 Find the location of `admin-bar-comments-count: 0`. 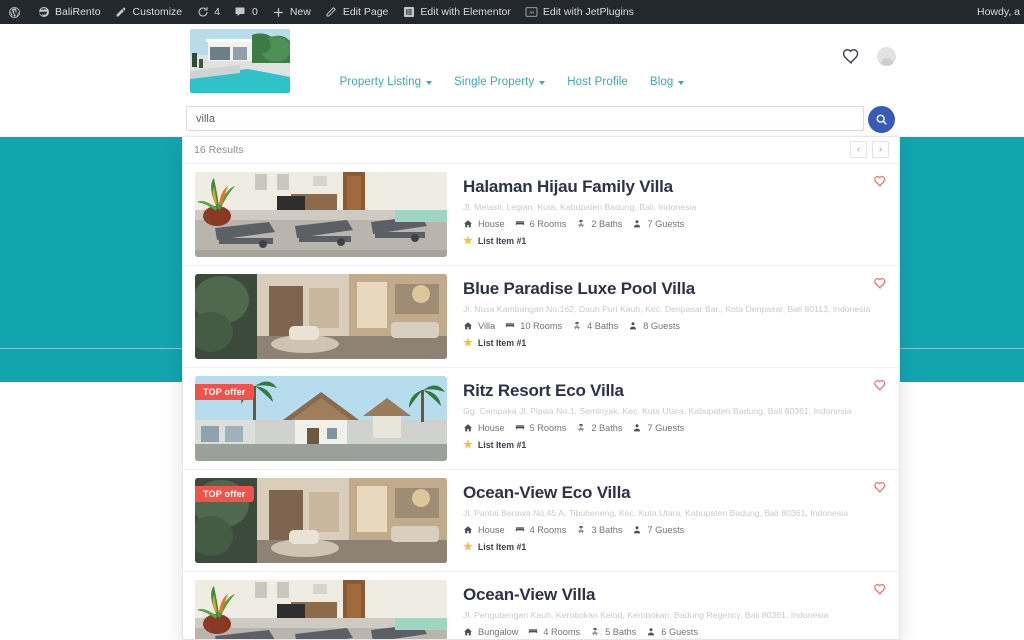

admin-bar-comments-count: 0 is located at coordinates (254, 12).